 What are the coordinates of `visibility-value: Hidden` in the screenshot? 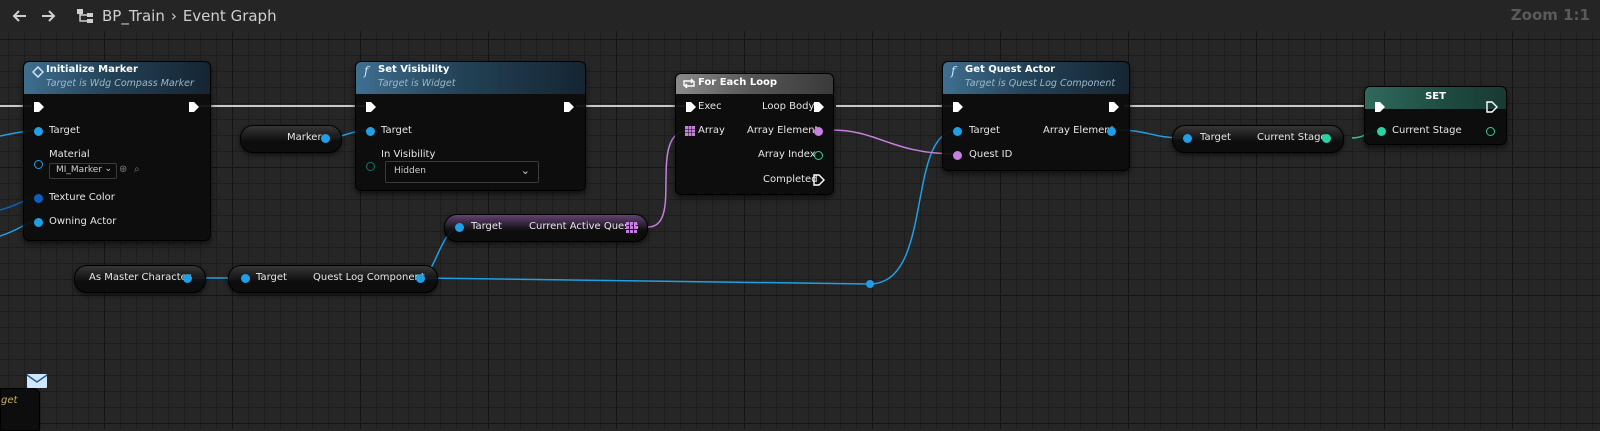 It's located at (410, 171).